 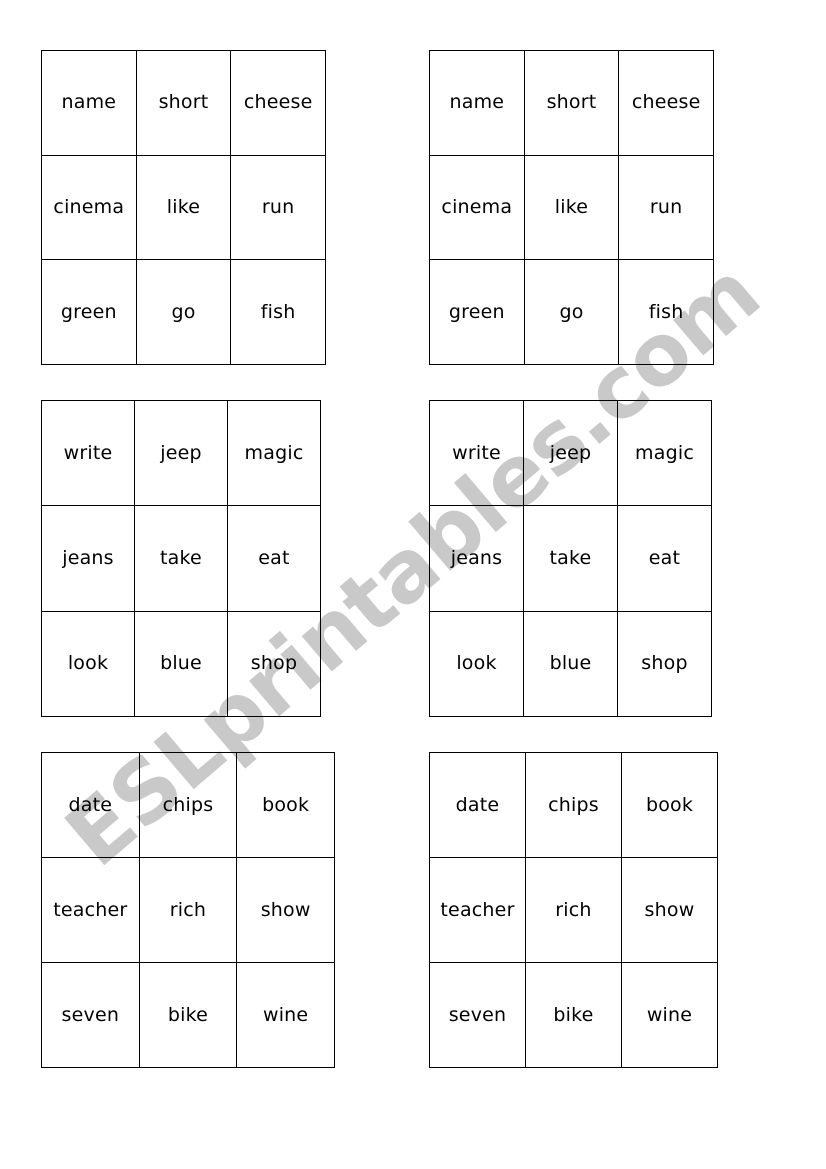 I want to click on bingo-cell-word: write, so click(x=476, y=452).